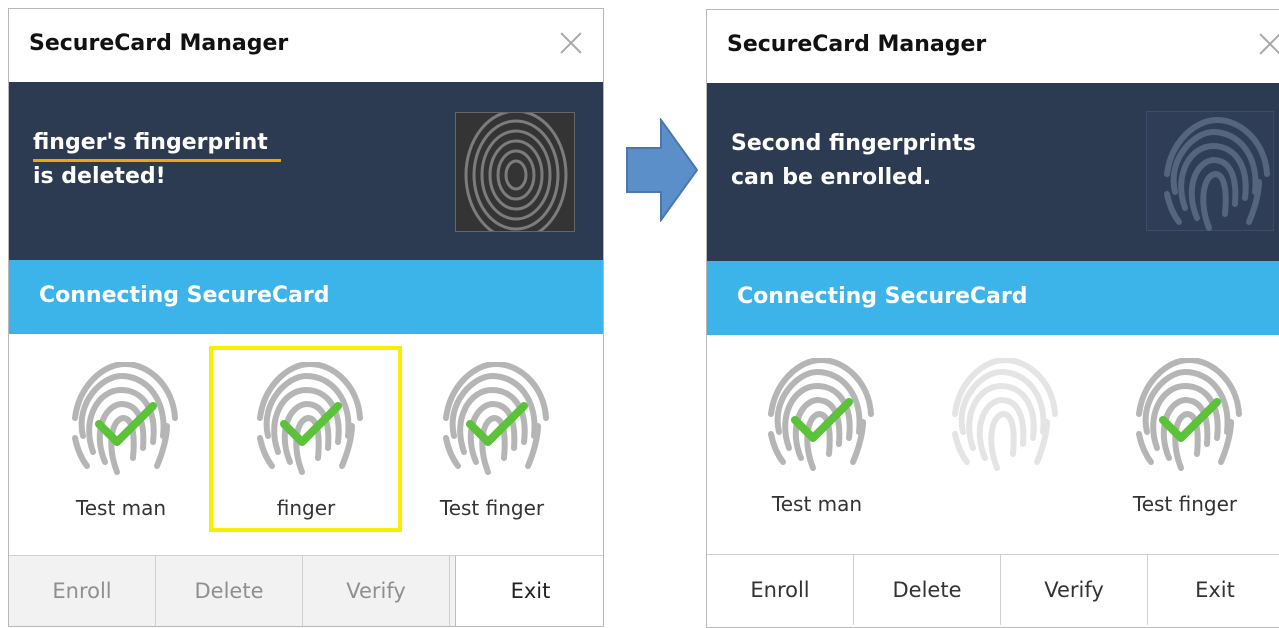 The image size is (1279, 628). I want to click on message-banner: Second fingerprints can be enrolled., so click(993, 172).